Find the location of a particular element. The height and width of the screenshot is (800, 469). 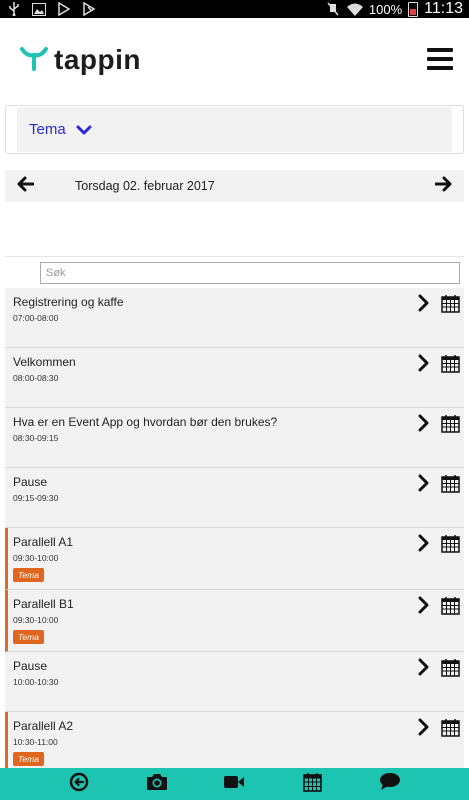

wifi-icon is located at coordinates (354, 9).